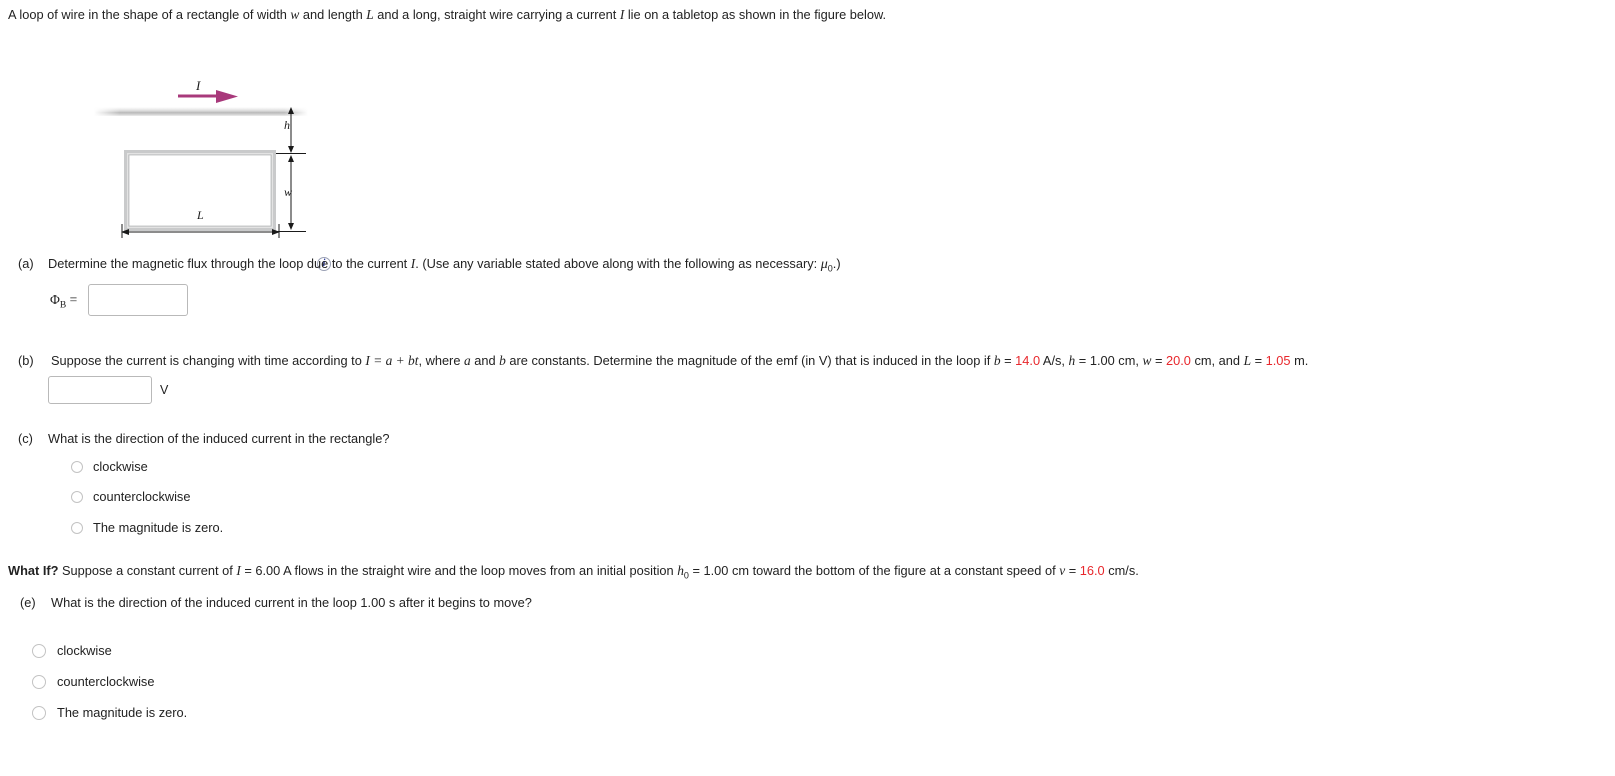  I want to click on question-b-text-2: , where, so click(441, 360).